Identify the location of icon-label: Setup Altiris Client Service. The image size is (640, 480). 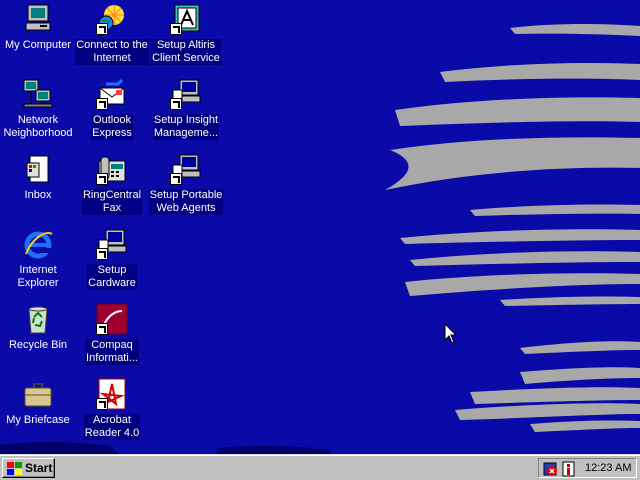
(186, 52).